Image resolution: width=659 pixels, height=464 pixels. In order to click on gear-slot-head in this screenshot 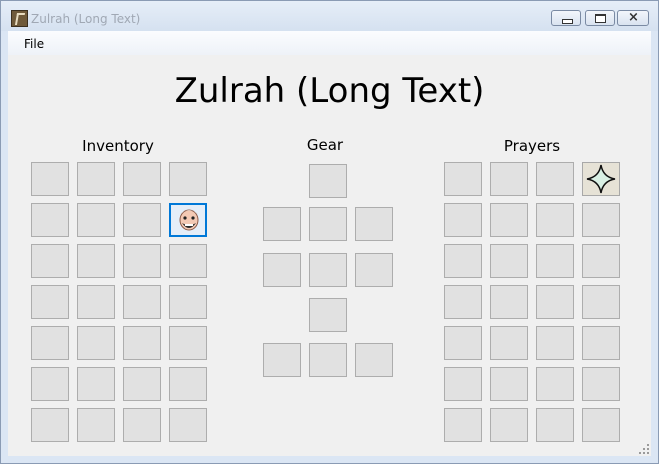, I will do `click(328, 181)`.